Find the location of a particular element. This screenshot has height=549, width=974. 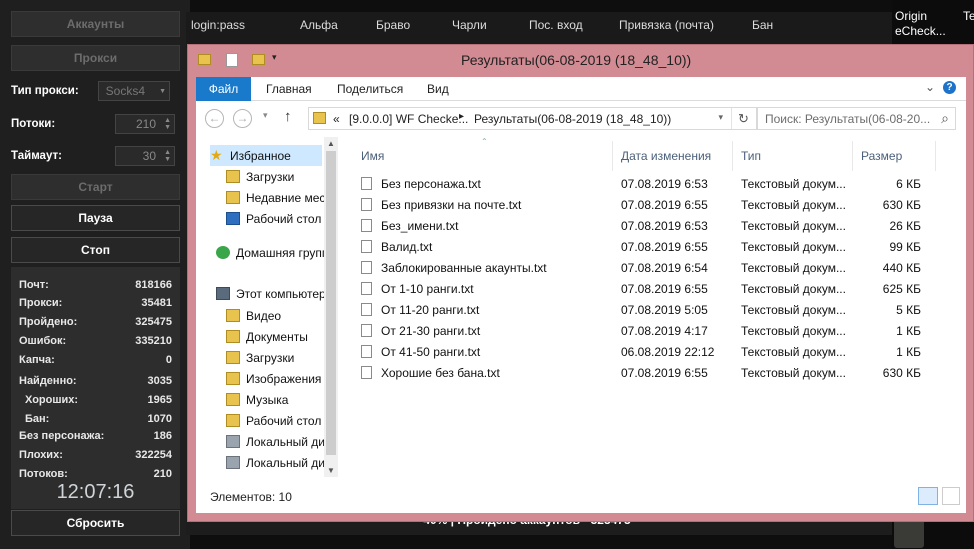

file-size: 625 КБ is located at coordinates (901, 289).